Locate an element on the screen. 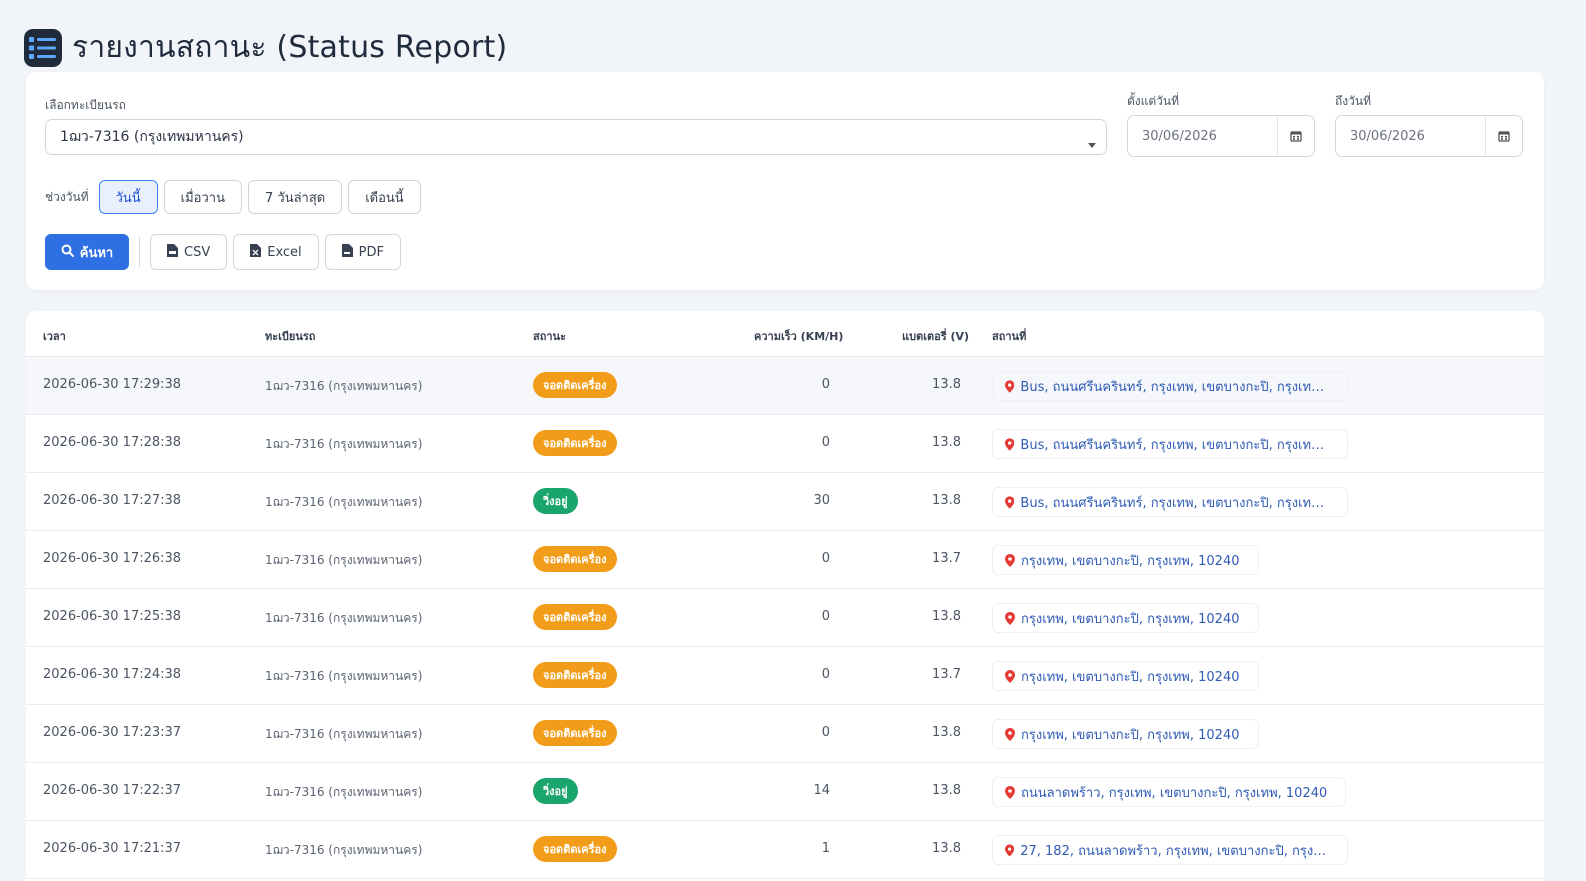 The width and height of the screenshot is (1586, 881). from-date-value: 30/06/2026 is located at coordinates (1179, 136).